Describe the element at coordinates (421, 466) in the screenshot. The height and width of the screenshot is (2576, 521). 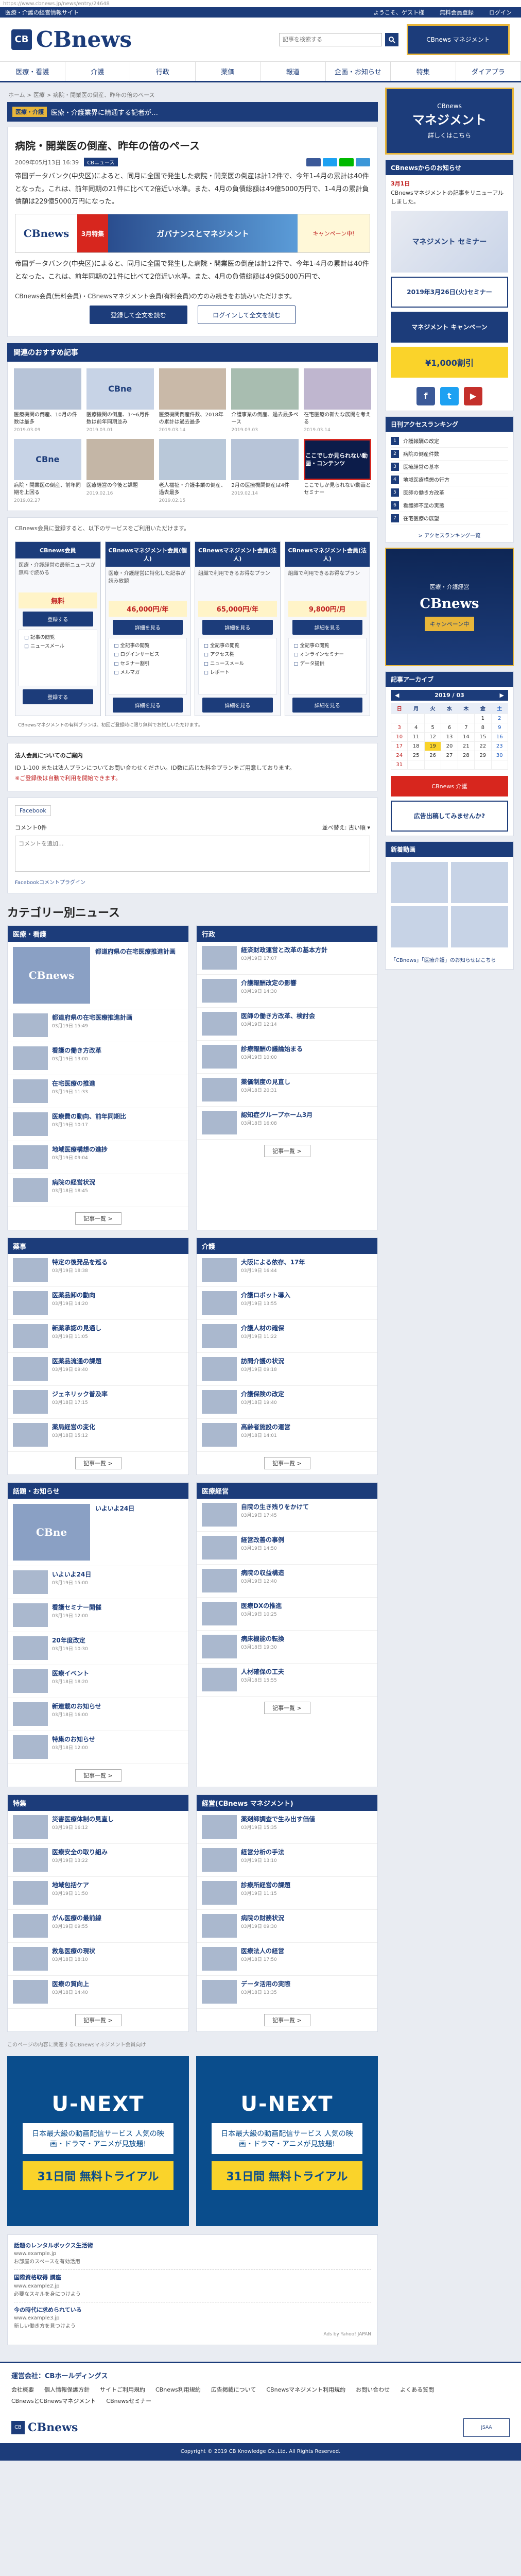
I see `ranking-title: 医療経営の基本` at that location.